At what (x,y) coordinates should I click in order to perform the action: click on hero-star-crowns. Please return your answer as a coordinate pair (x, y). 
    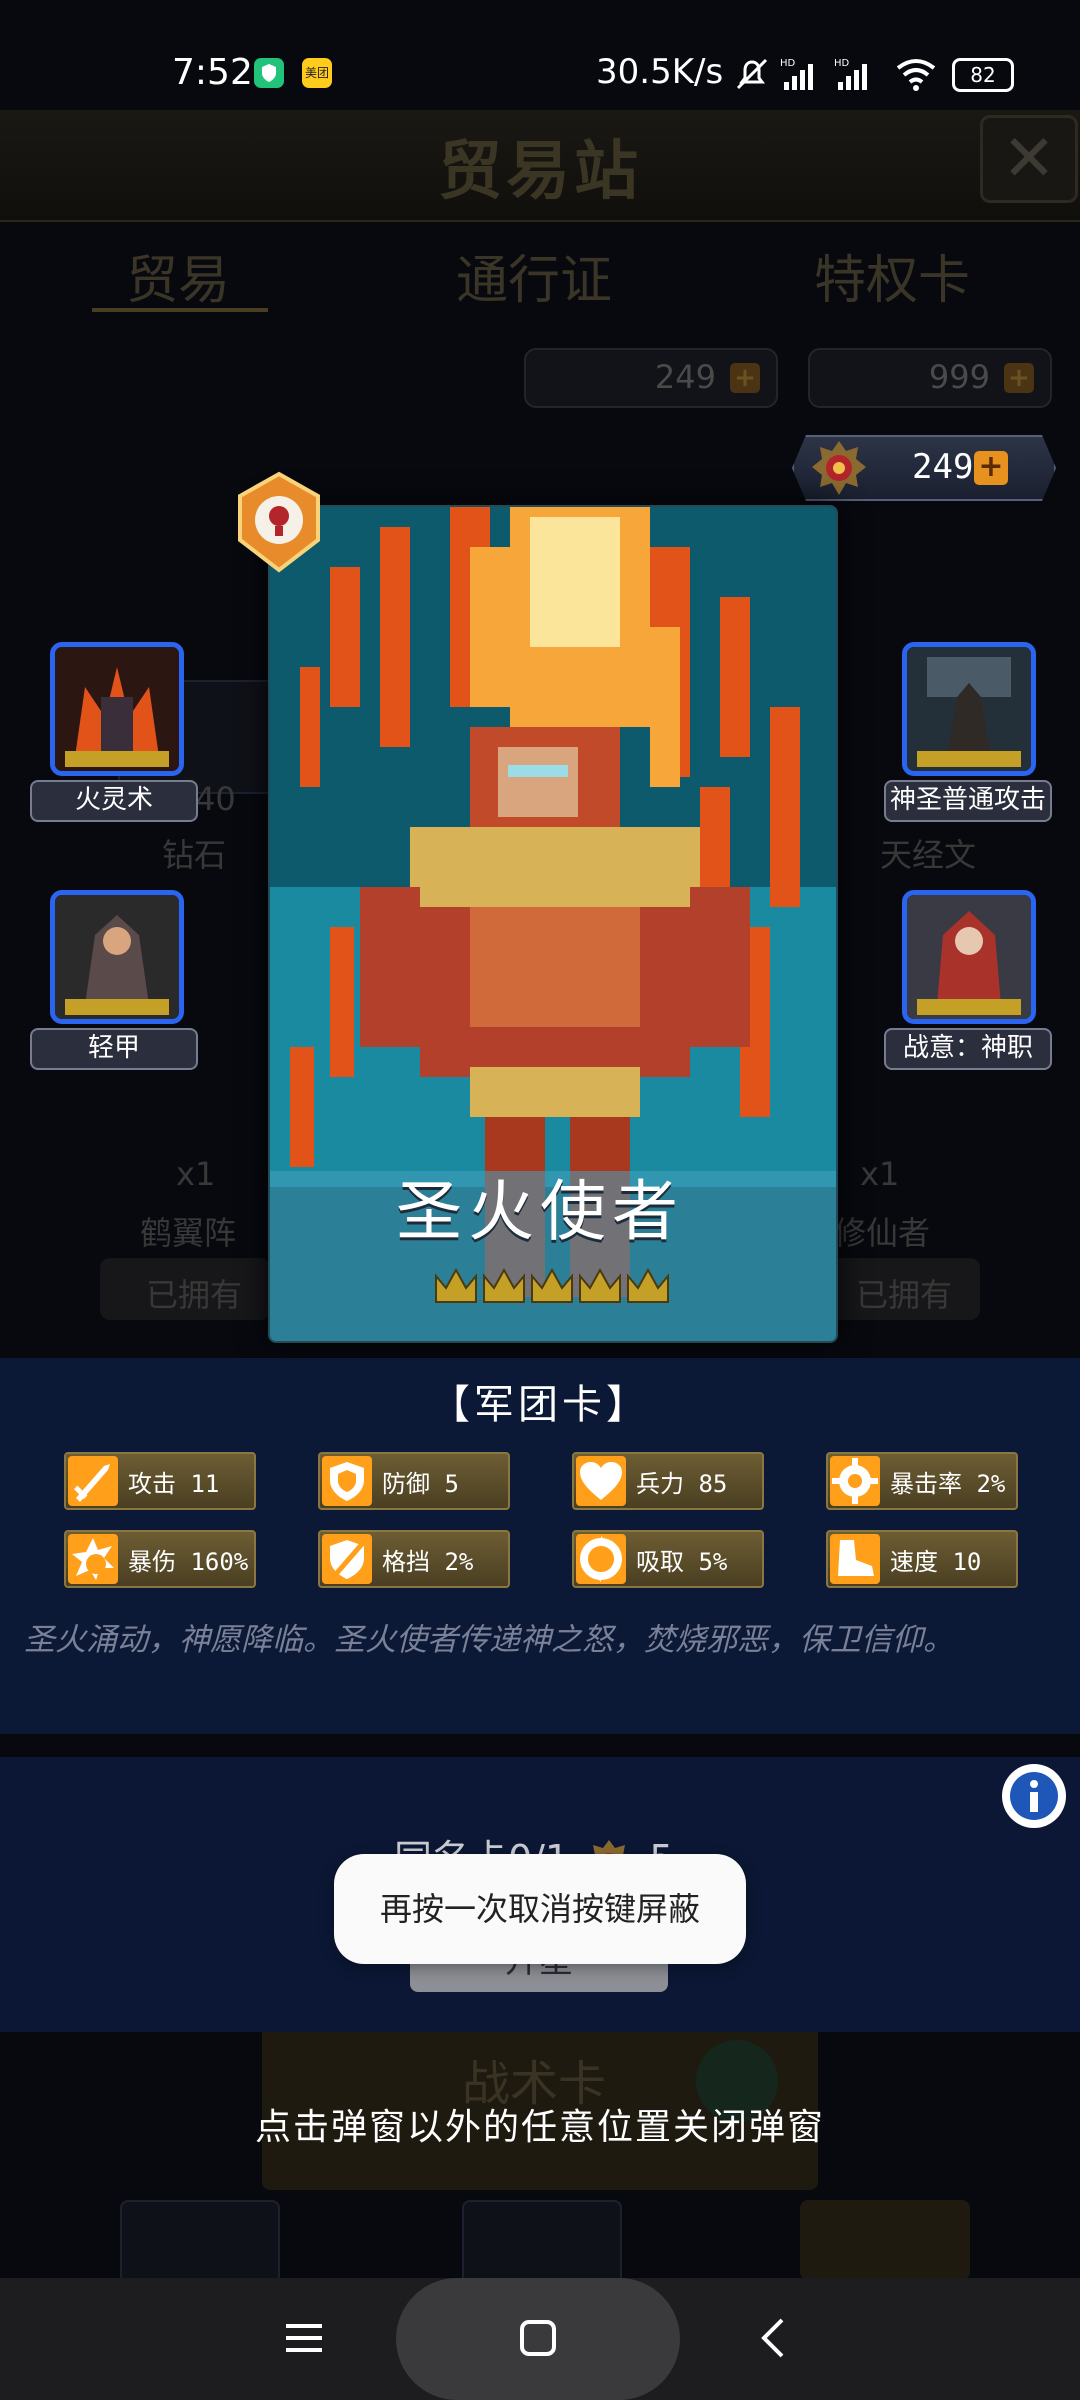
    Looking at the image, I should click on (552, 1287).